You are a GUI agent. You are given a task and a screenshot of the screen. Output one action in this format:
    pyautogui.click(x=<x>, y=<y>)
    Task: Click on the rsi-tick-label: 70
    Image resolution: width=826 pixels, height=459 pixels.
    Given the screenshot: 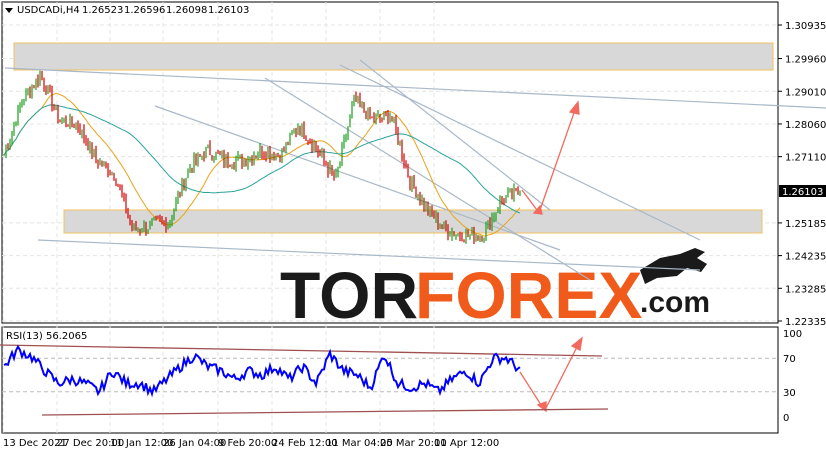 What is the action you would take?
    pyautogui.click(x=789, y=359)
    